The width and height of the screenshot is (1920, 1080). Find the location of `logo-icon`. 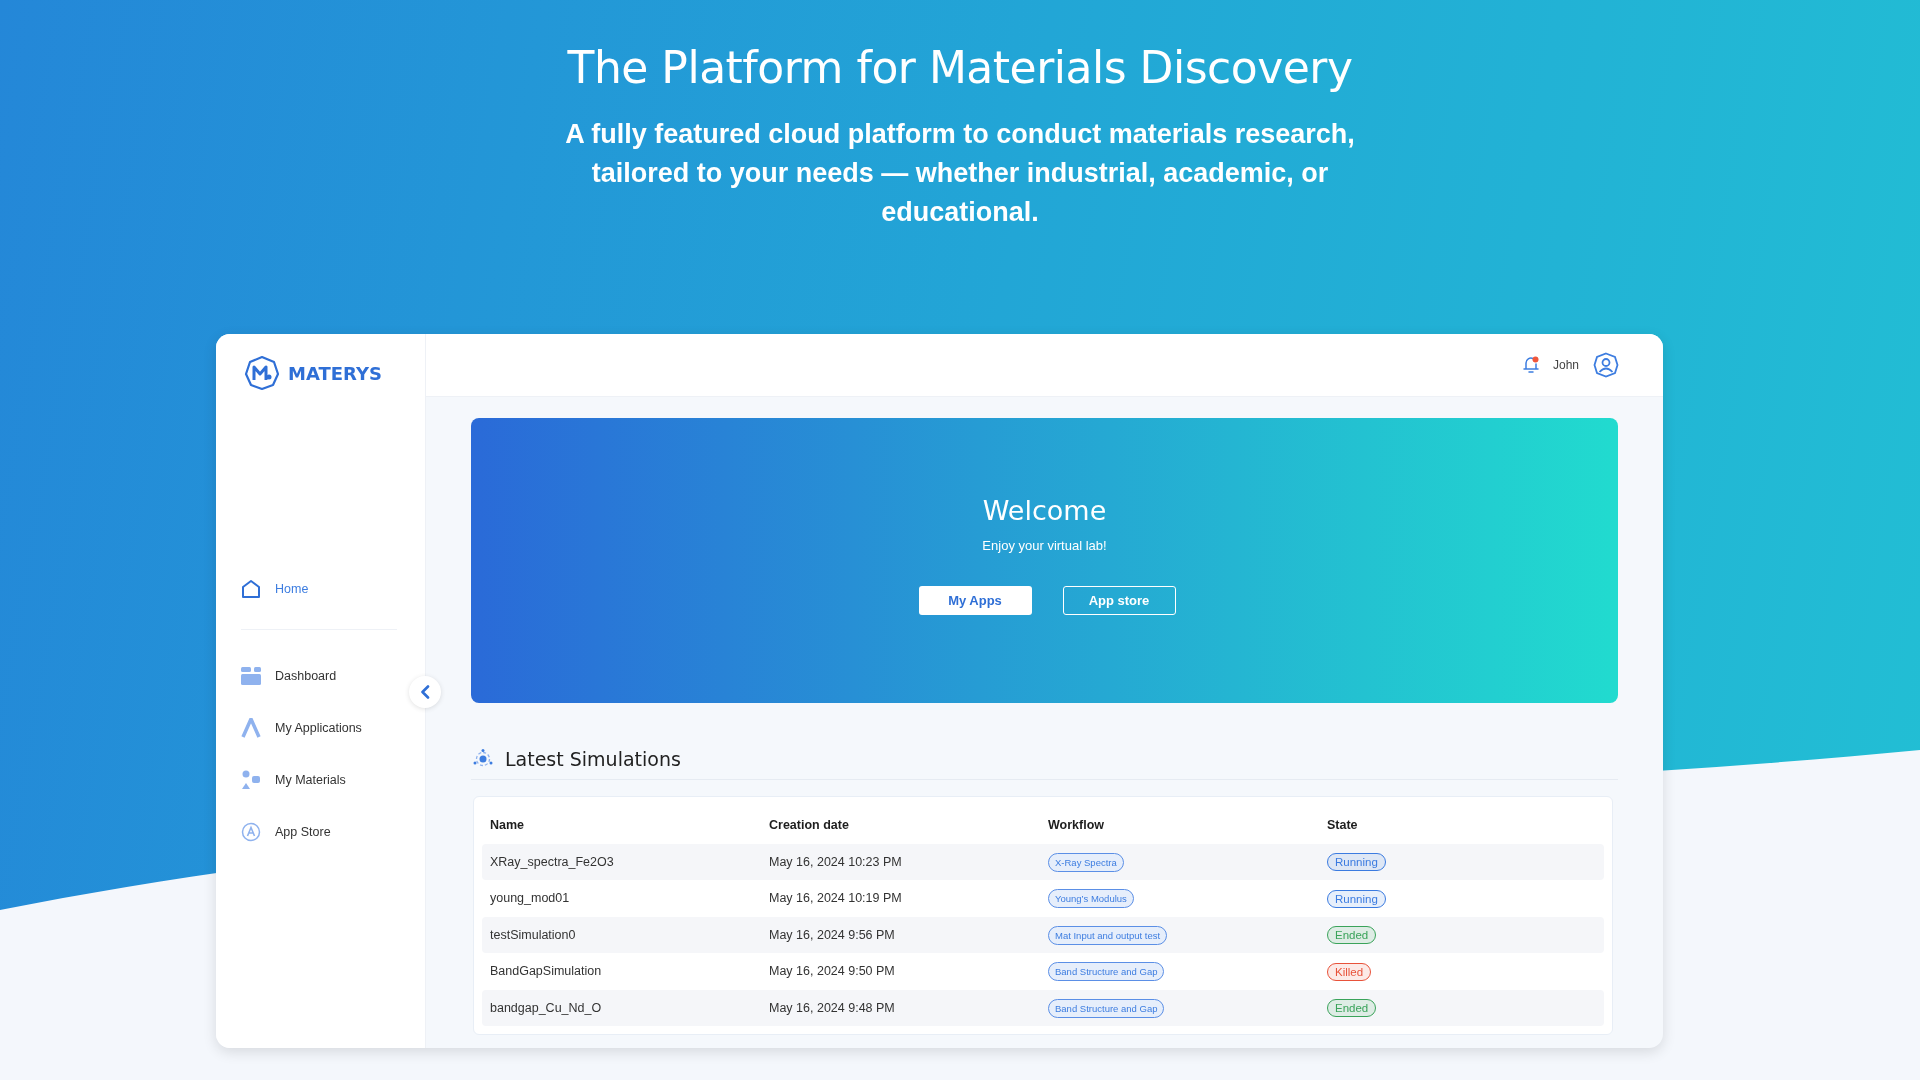

logo-icon is located at coordinates (262, 373).